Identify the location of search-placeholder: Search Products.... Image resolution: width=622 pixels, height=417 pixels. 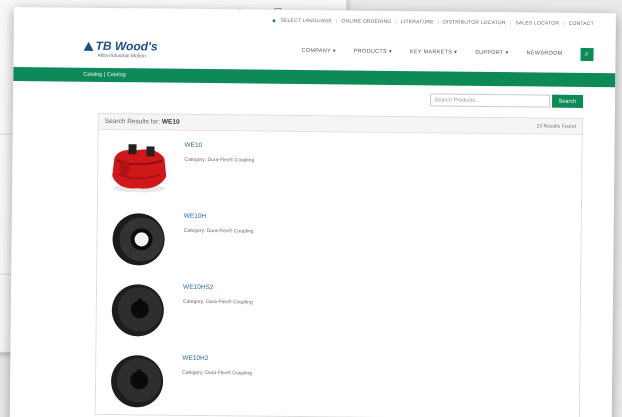
(457, 100).